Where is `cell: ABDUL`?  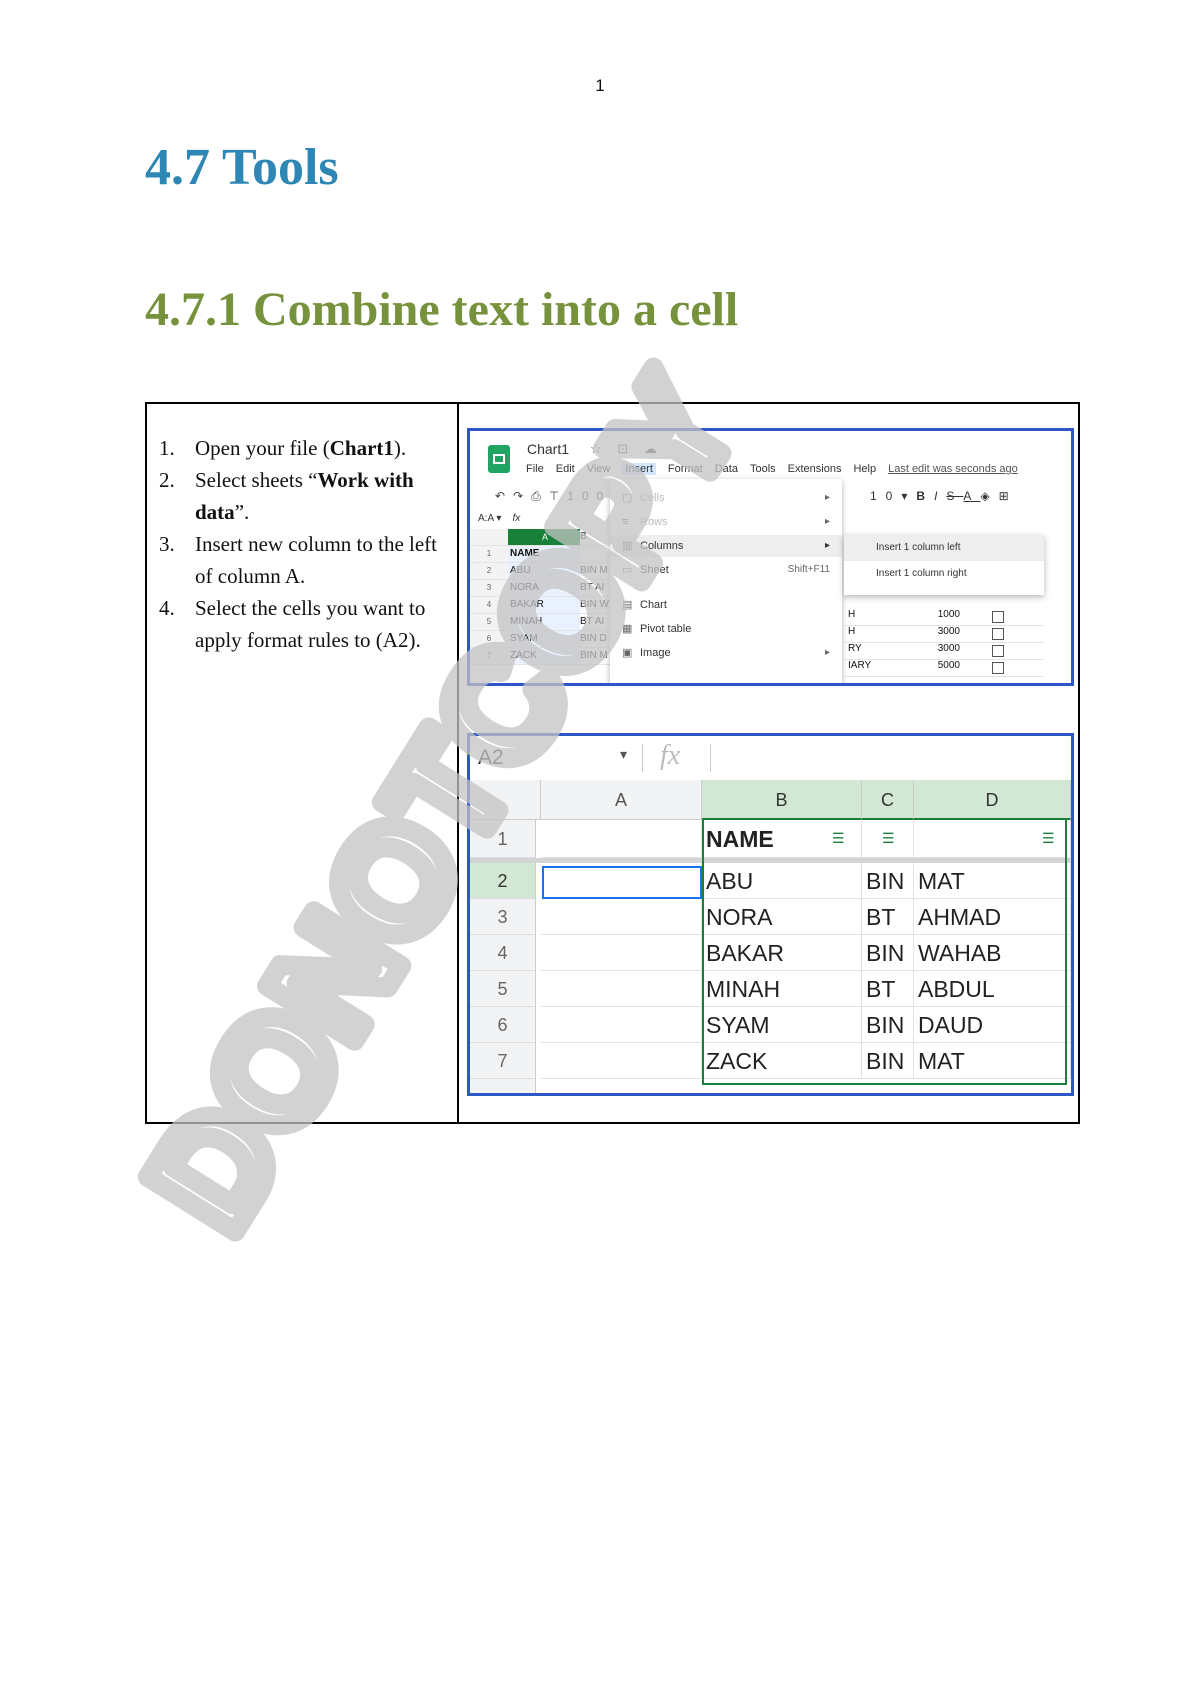
cell: ABDUL is located at coordinates (992, 989).